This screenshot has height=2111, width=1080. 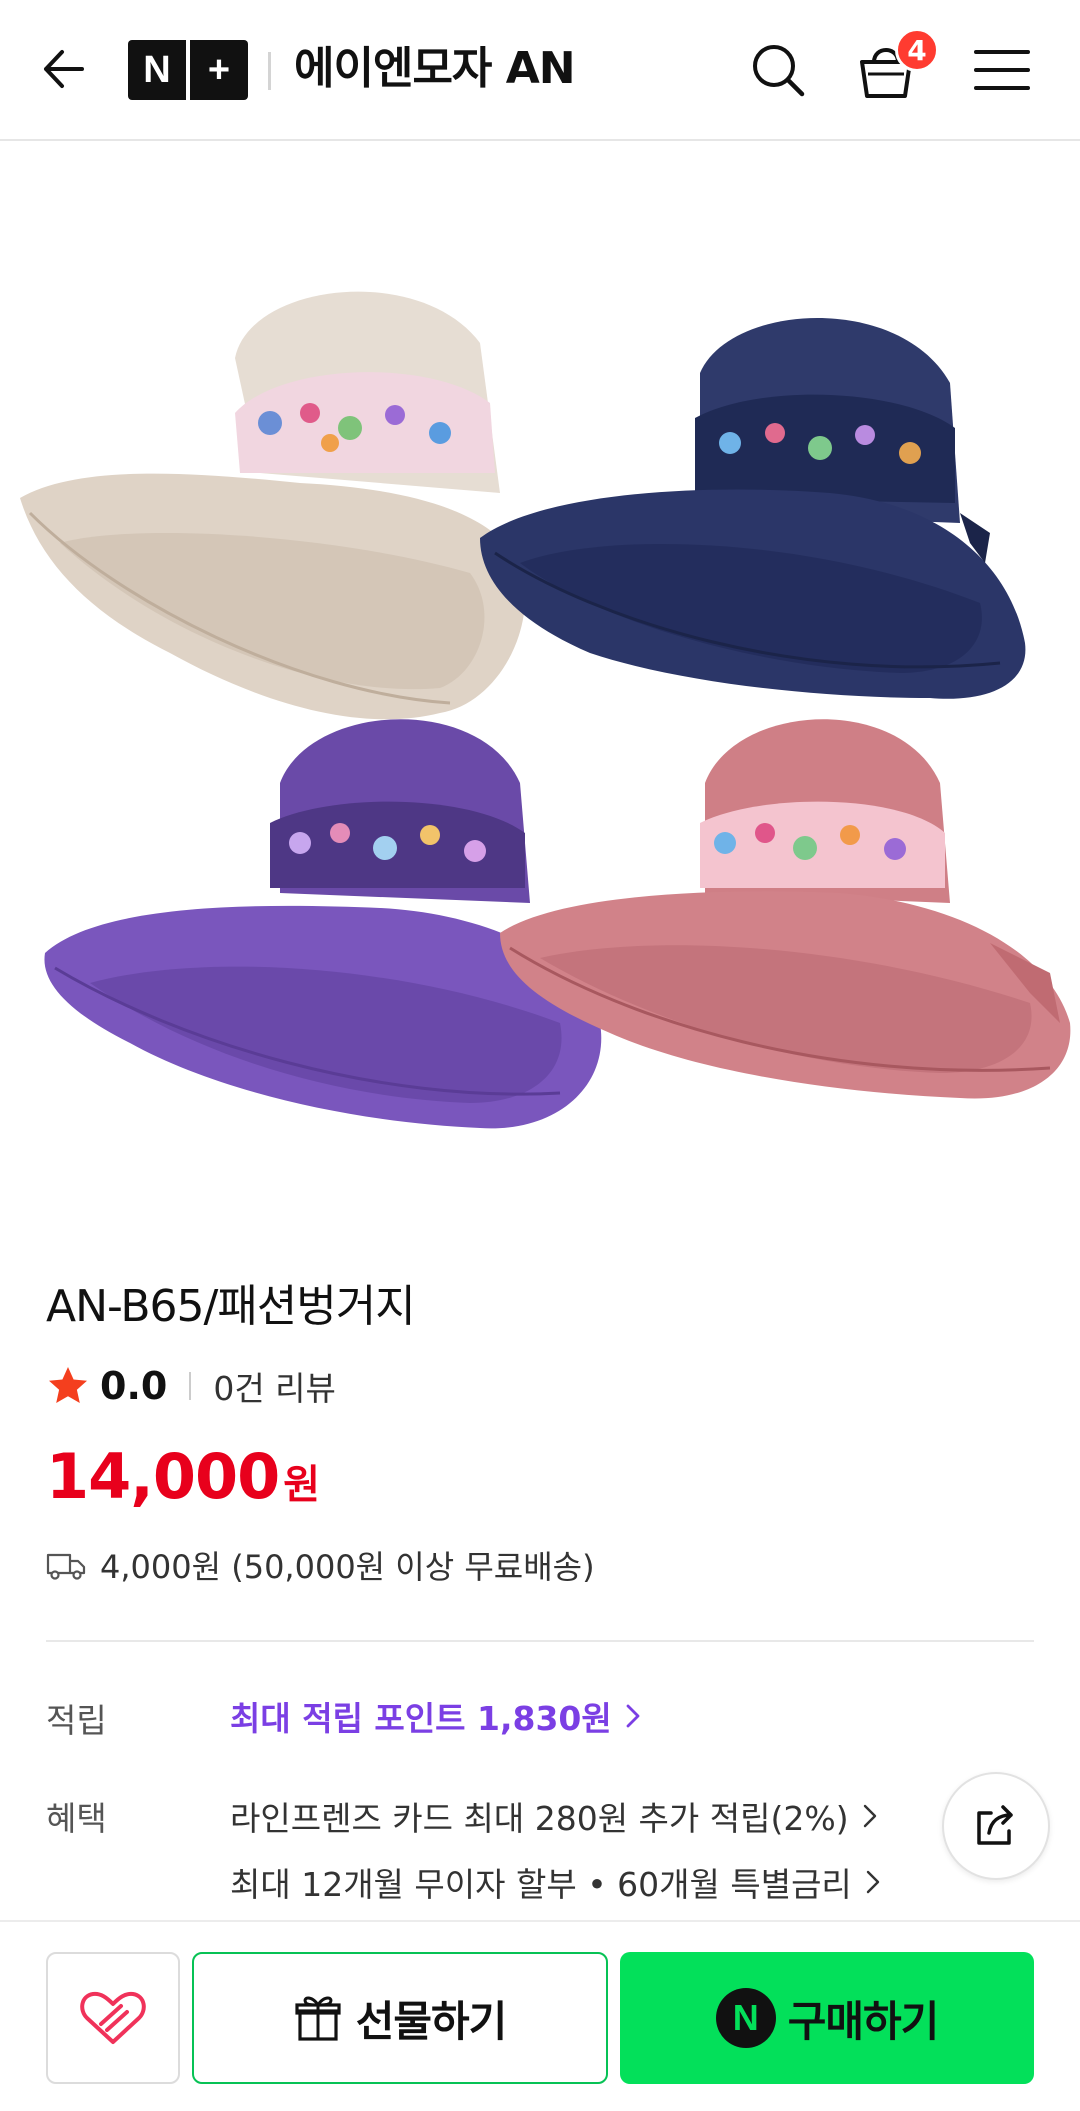 What do you see at coordinates (66, 1566) in the screenshot?
I see `truck-icon` at bounding box center [66, 1566].